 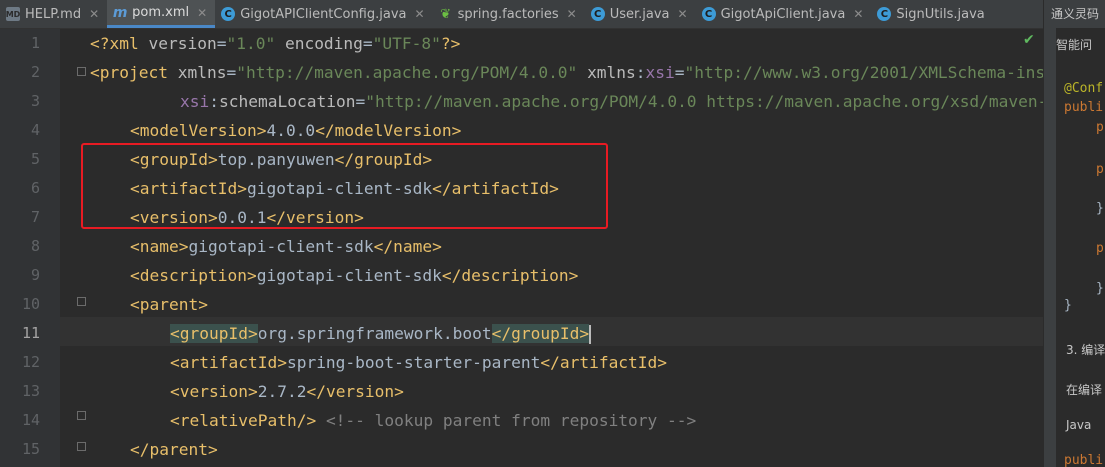 What do you see at coordinates (1075, 14) in the screenshot?
I see `panel-title: 通义灵码` at bounding box center [1075, 14].